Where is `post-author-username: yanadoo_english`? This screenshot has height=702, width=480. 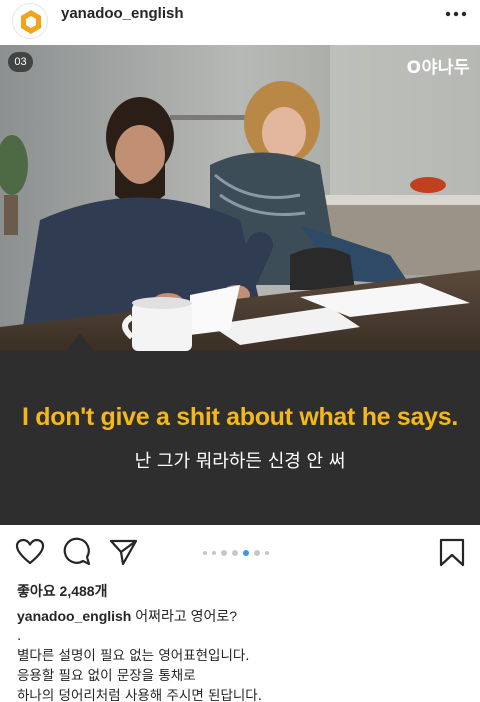 post-author-username: yanadoo_english is located at coordinates (122, 14).